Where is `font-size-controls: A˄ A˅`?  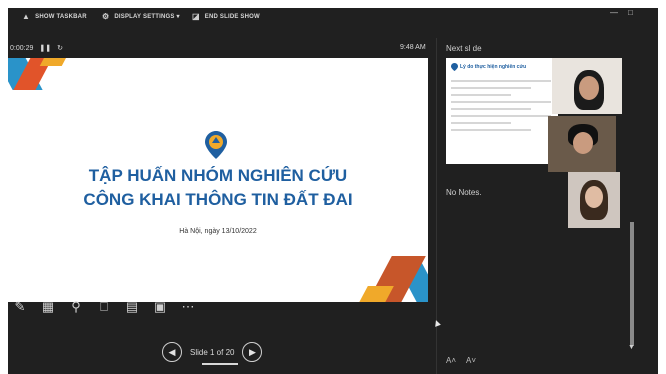 font-size-controls: A˄ A˅ is located at coordinates (461, 360).